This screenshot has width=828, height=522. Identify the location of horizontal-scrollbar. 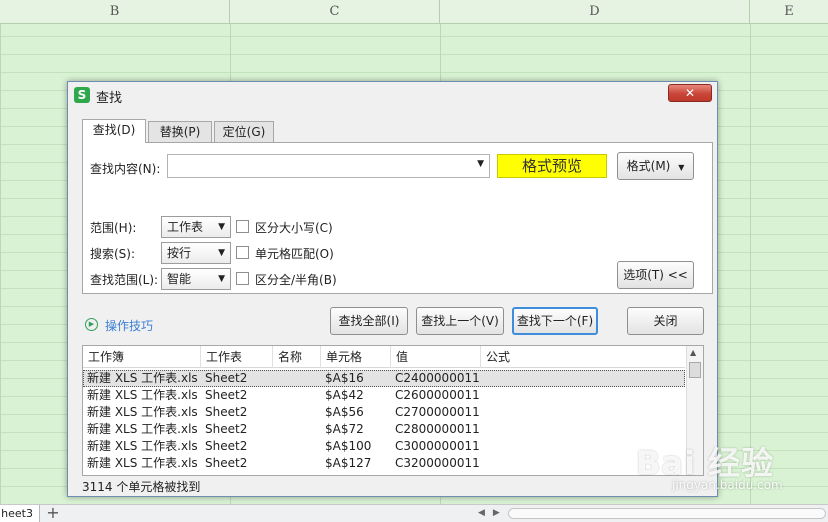
(667, 513).